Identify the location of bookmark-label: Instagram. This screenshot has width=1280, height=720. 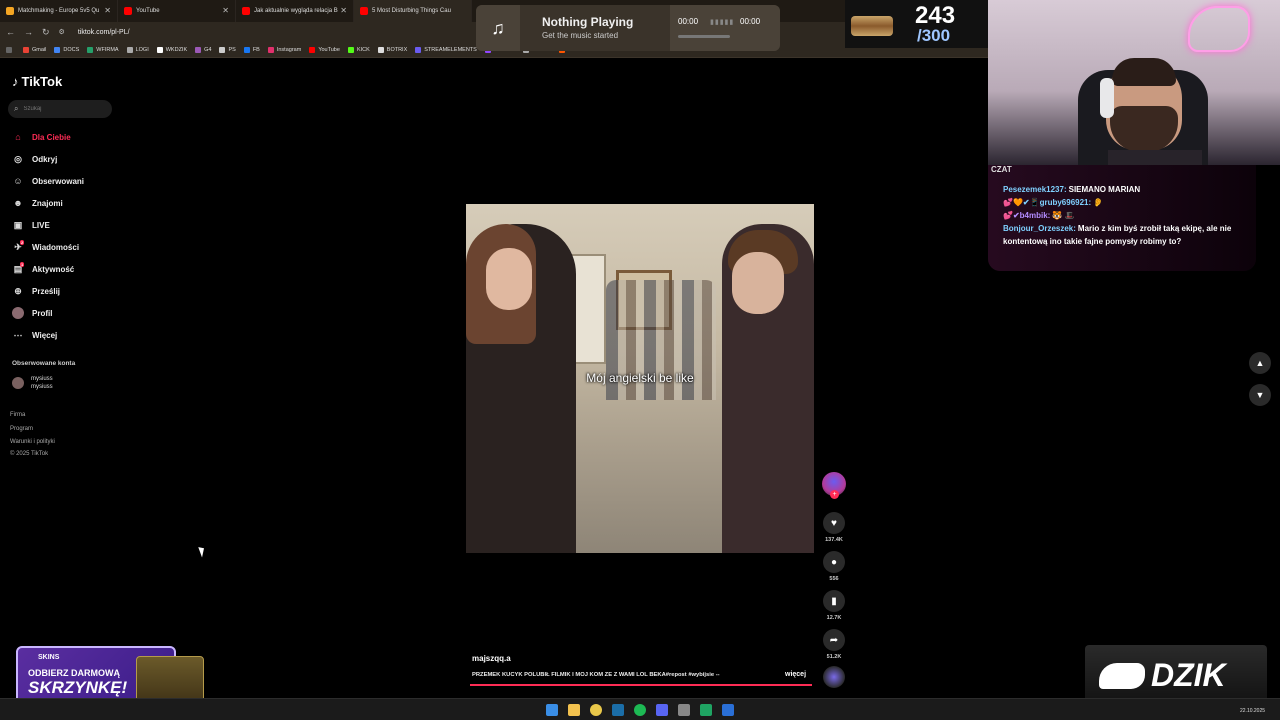
(289, 49).